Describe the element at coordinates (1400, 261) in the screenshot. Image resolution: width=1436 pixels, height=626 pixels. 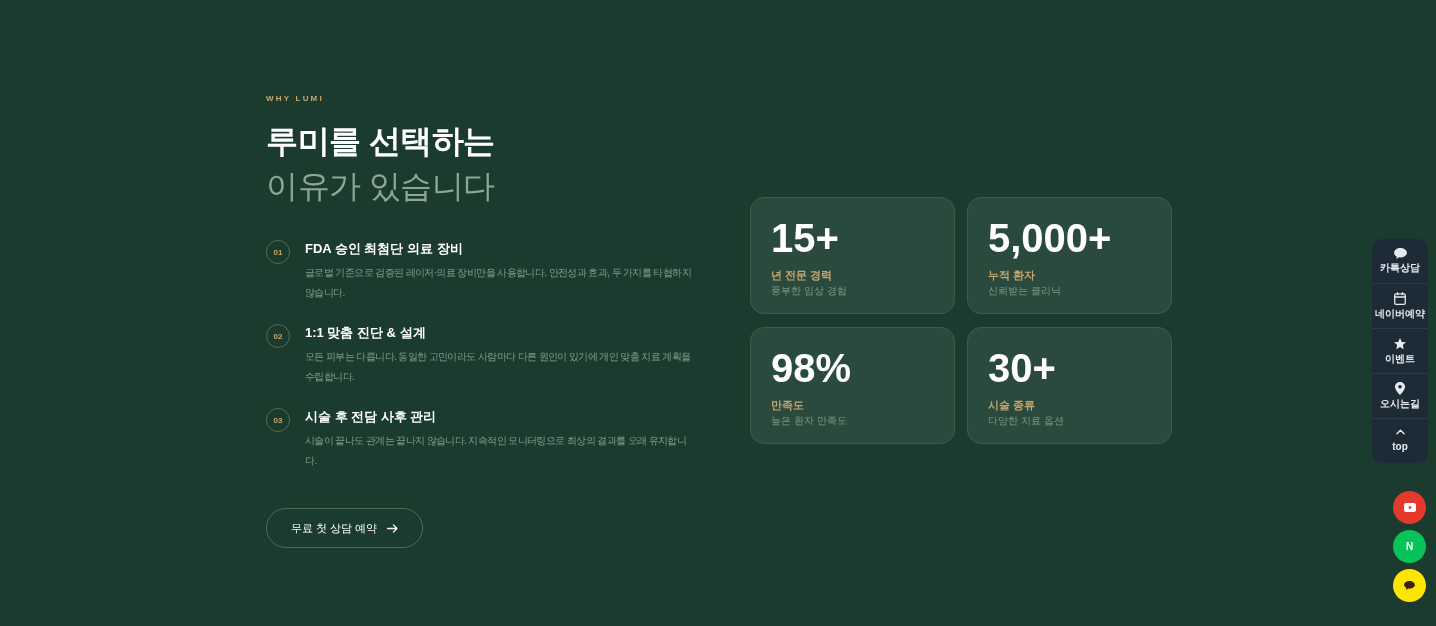
I see `quick-menu-item: 카톡상담` at that location.